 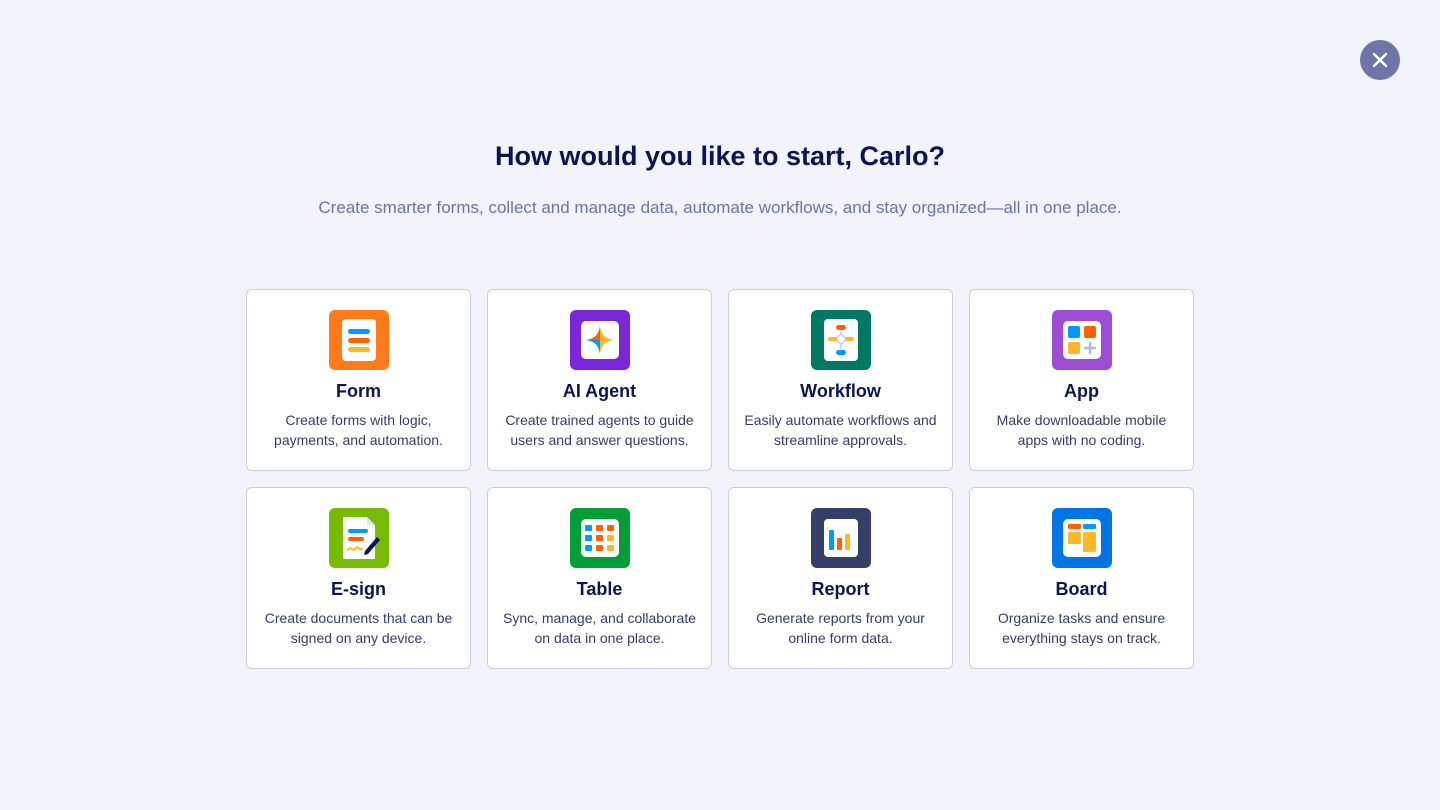 What do you see at coordinates (1081, 589) in the screenshot?
I see `option-title: Board` at bounding box center [1081, 589].